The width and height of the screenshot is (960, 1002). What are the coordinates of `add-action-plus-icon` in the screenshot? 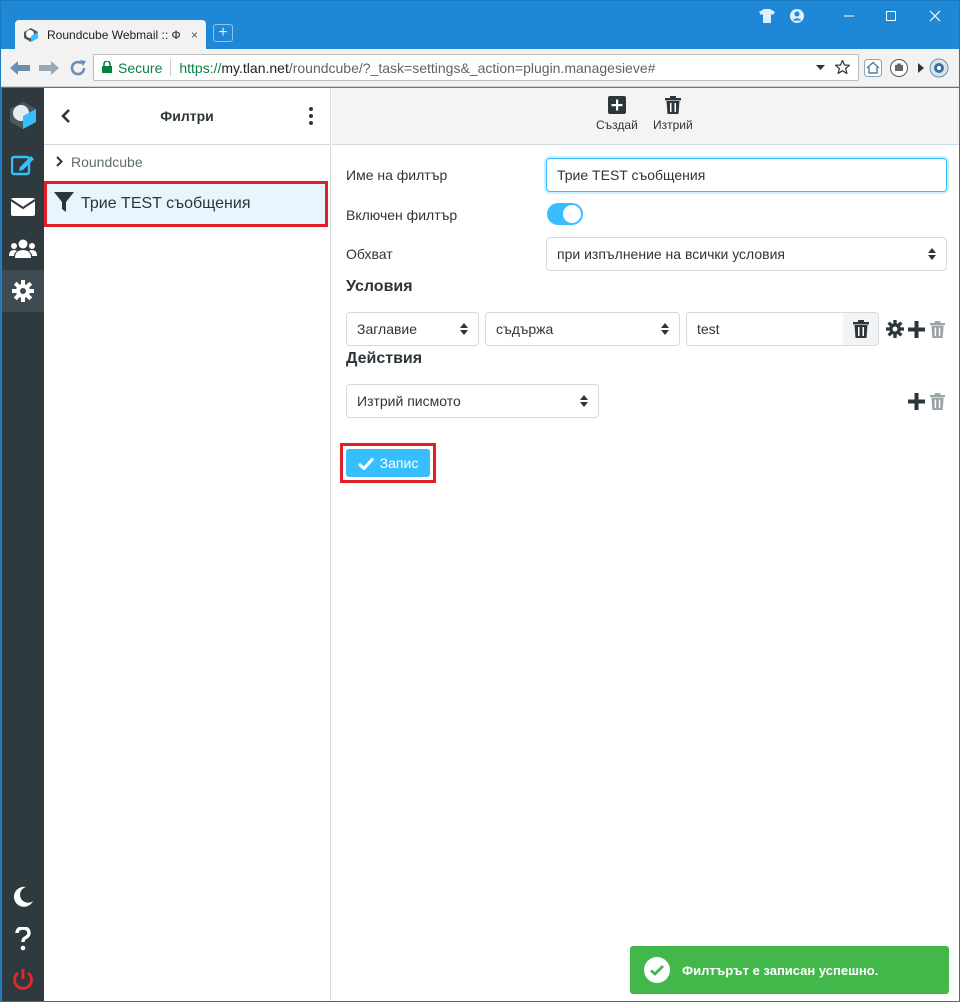 It's located at (916, 401).